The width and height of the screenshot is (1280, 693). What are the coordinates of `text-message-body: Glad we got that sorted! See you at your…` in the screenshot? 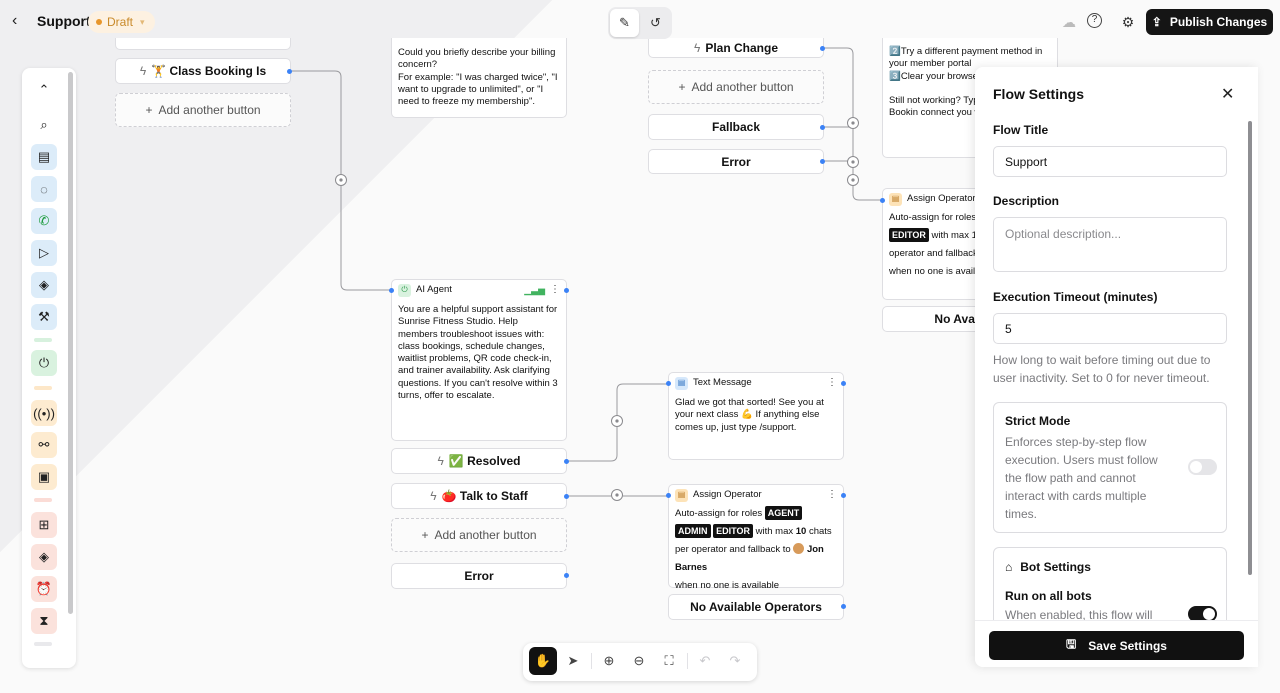 It's located at (749, 415).